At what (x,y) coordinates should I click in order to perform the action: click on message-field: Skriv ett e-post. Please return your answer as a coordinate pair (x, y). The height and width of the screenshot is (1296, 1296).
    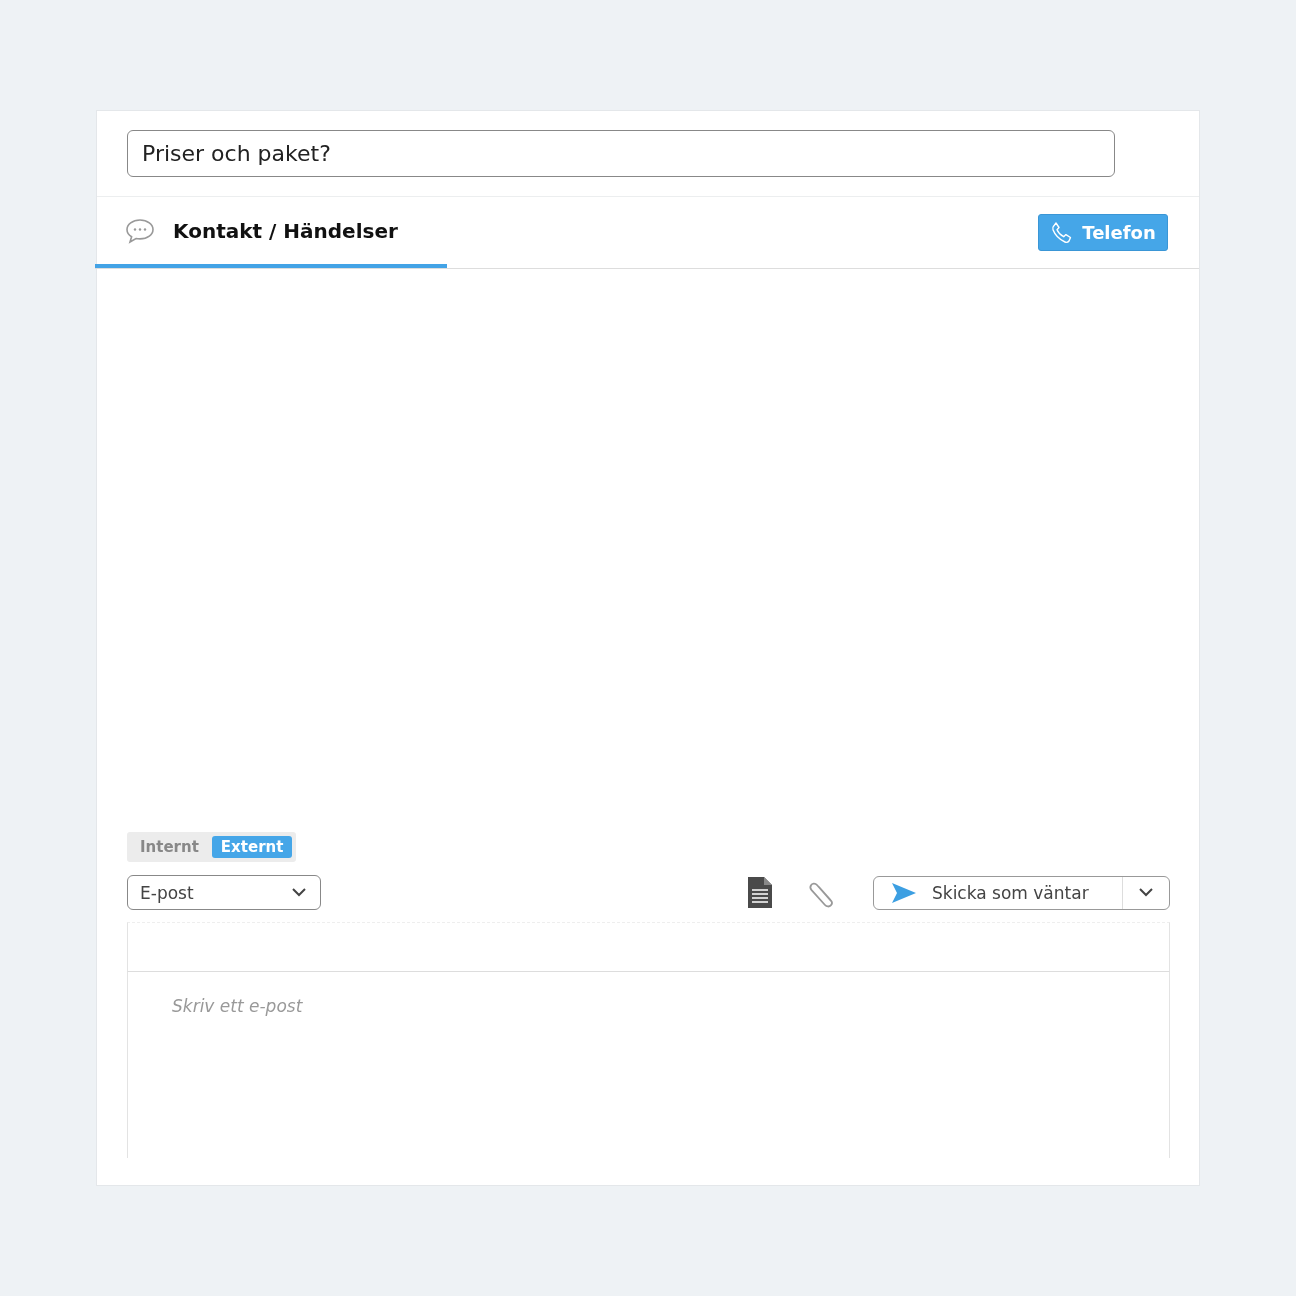
    Looking at the image, I should click on (648, 1065).